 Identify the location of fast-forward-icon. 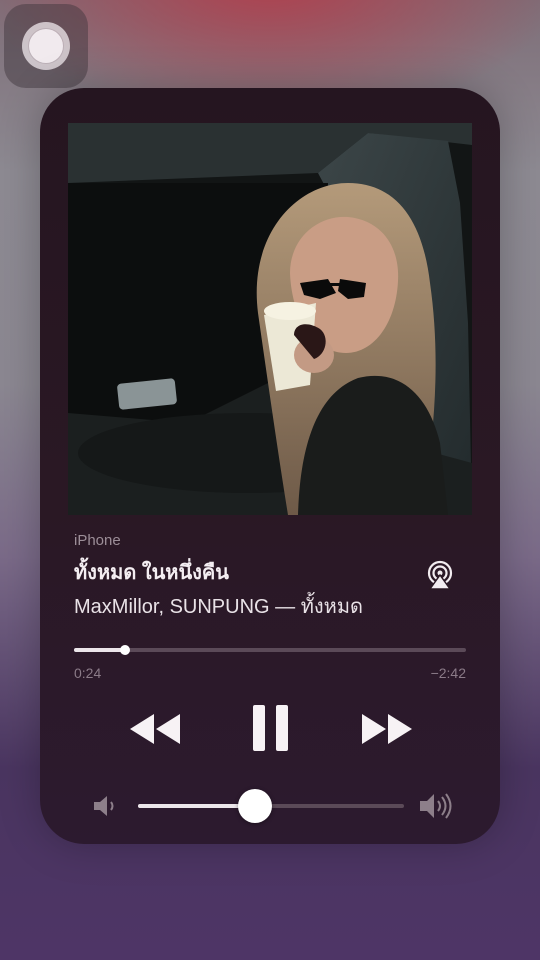
(387, 729).